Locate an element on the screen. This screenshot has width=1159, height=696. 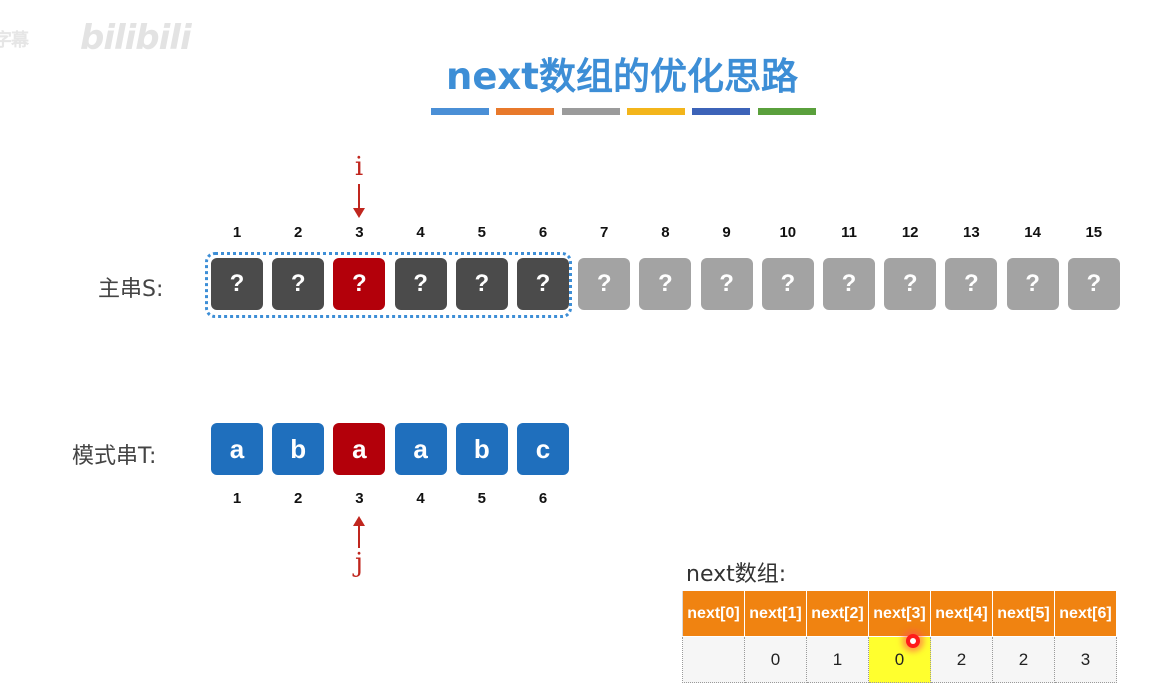
main-index: 9 is located at coordinates (726, 232).